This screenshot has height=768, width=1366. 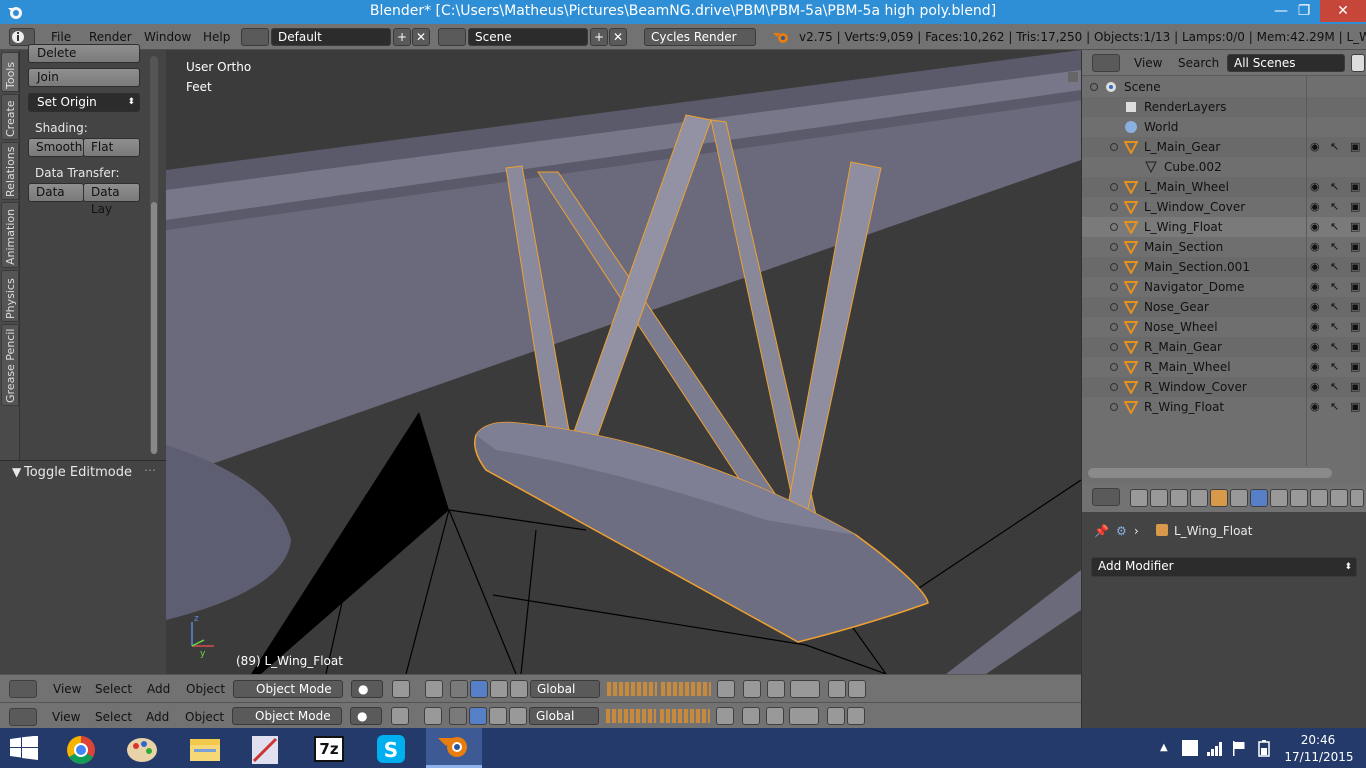 I want to click on menu-window: Window, so click(x=167, y=37).